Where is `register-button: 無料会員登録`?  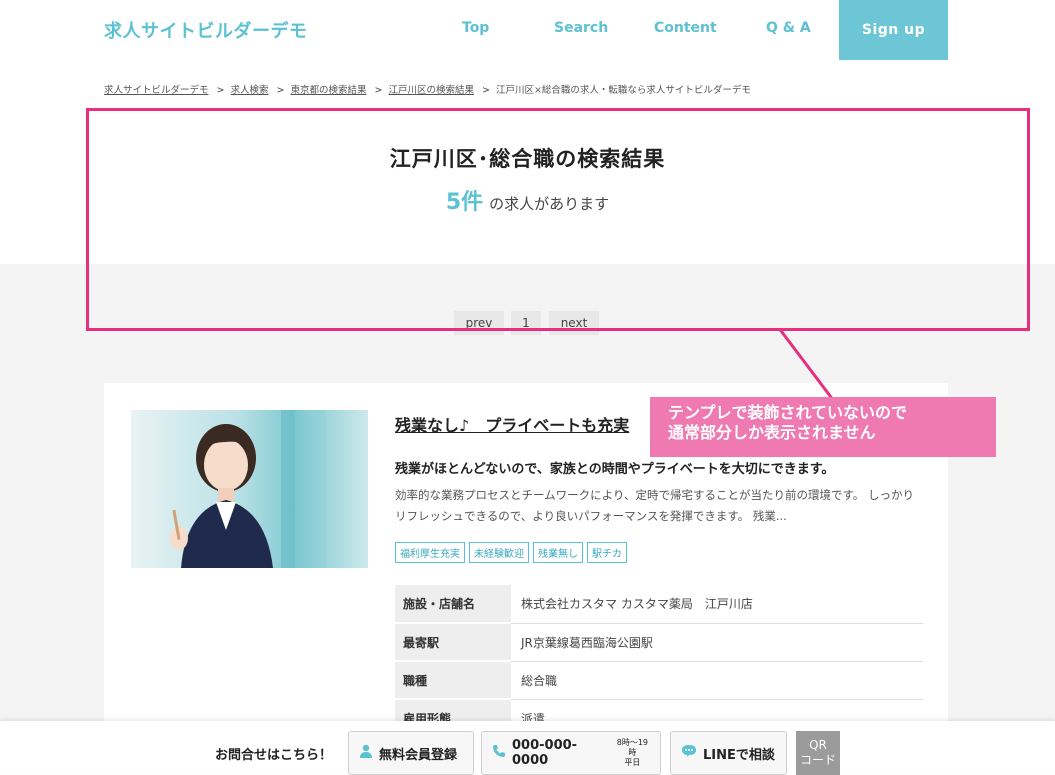 register-button: 無料会員登録 is located at coordinates (411, 753).